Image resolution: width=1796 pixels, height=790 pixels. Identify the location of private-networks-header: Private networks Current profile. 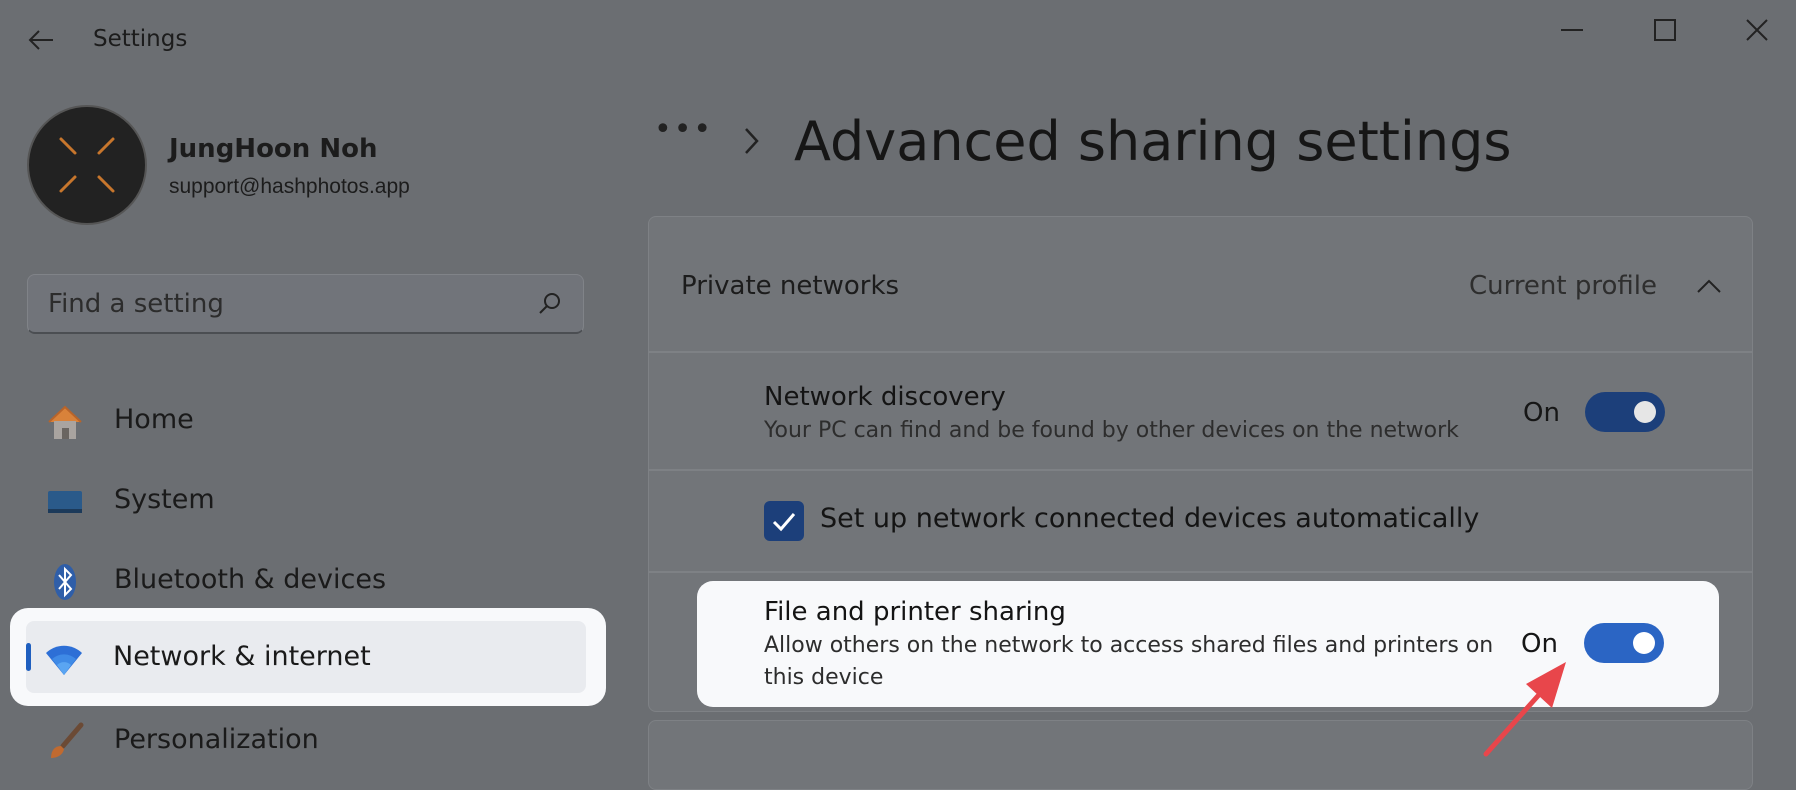
(1200, 284).